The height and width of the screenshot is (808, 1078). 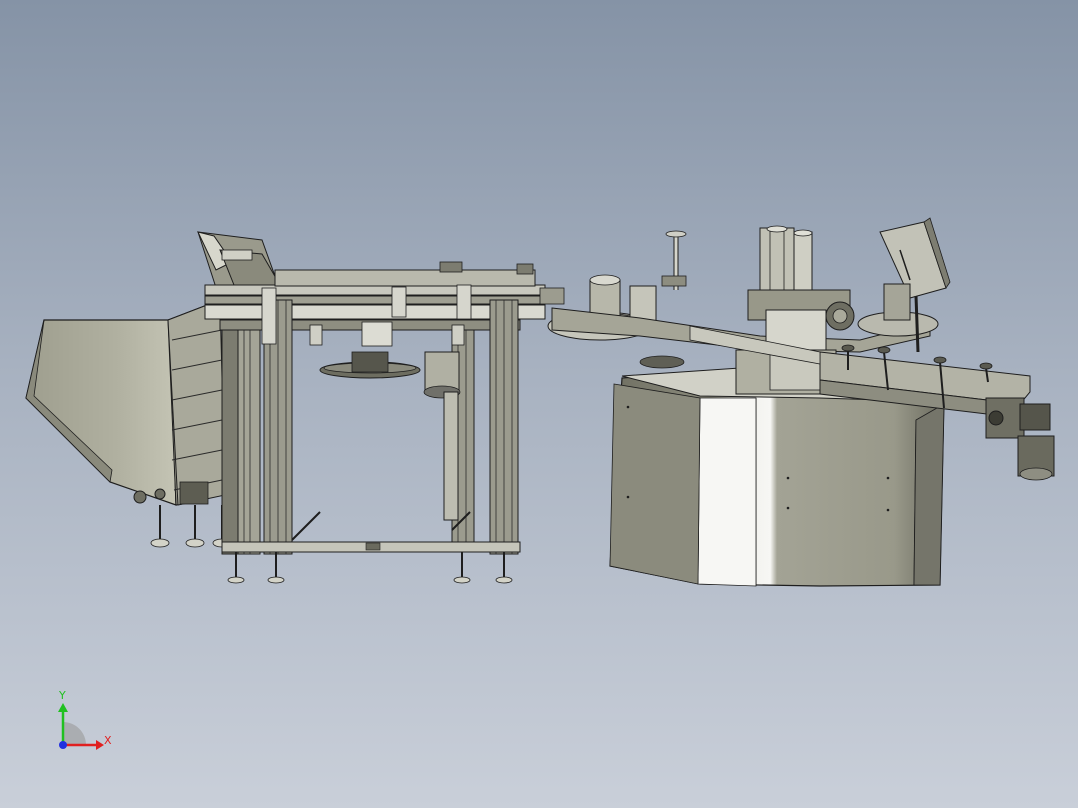 What do you see at coordinates (101, 412) in the screenshot?
I see `bottle-hopper` at bounding box center [101, 412].